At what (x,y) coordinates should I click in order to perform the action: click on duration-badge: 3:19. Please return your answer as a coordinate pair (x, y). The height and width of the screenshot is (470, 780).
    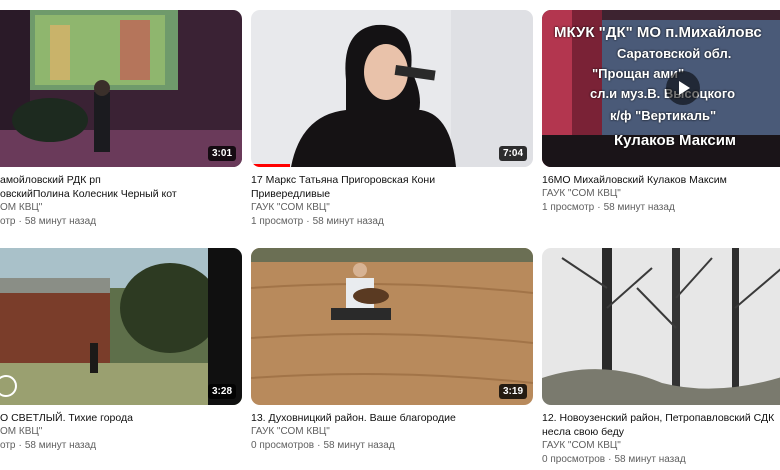
    Looking at the image, I should click on (512, 391).